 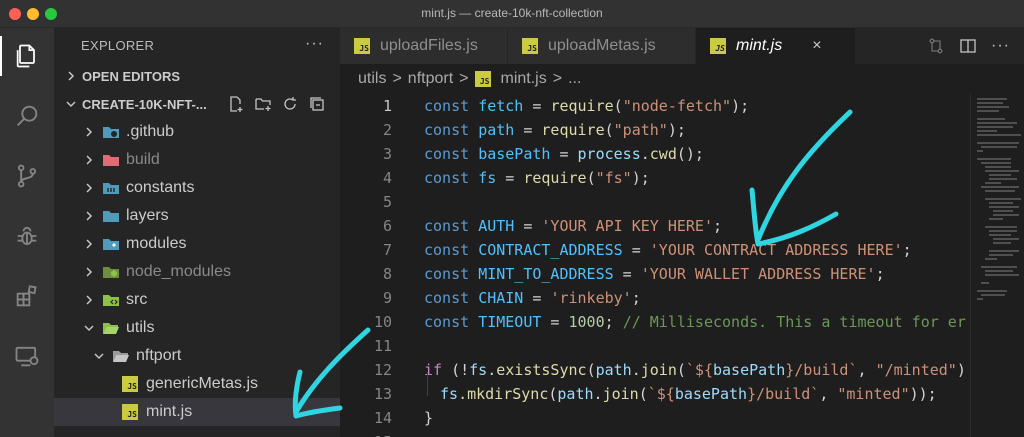 What do you see at coordinates (197, 328) in the screenshot?
I see `tree-item-utils: utils` at bounding box center [197, 328].